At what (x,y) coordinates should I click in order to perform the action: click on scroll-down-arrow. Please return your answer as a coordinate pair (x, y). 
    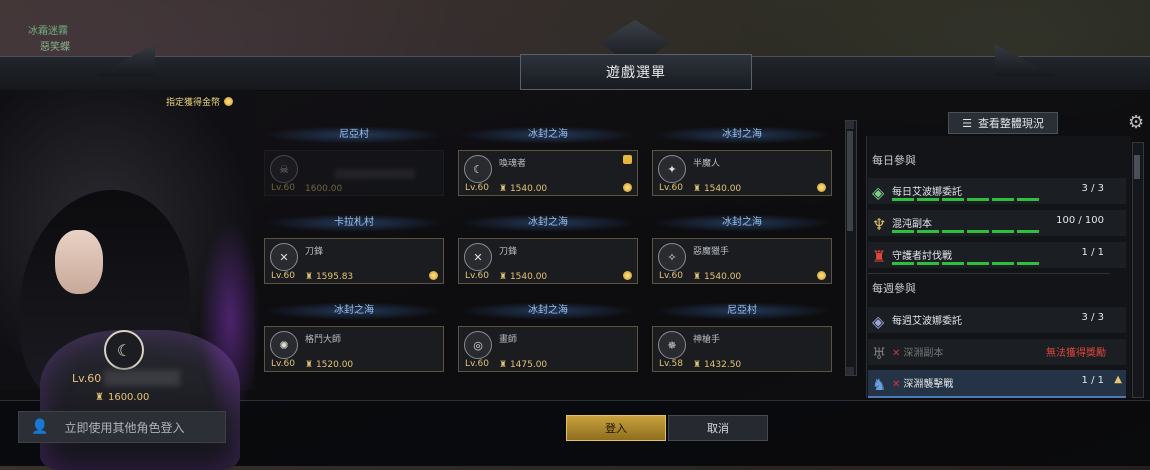
    Looking at the image, I should click on (850, 371).